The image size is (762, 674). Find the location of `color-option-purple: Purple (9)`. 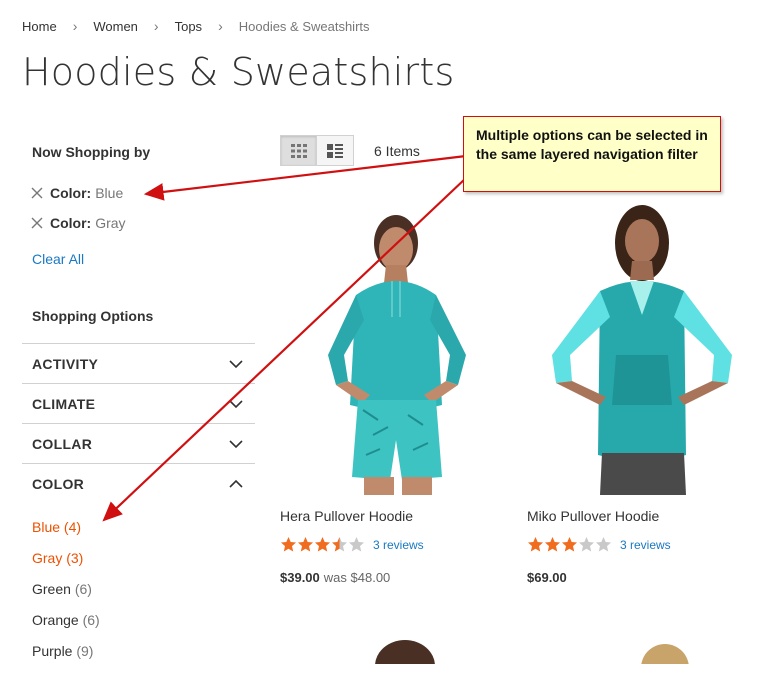

color-option-purple: Purple (9) is located at coordinates (66, 658).